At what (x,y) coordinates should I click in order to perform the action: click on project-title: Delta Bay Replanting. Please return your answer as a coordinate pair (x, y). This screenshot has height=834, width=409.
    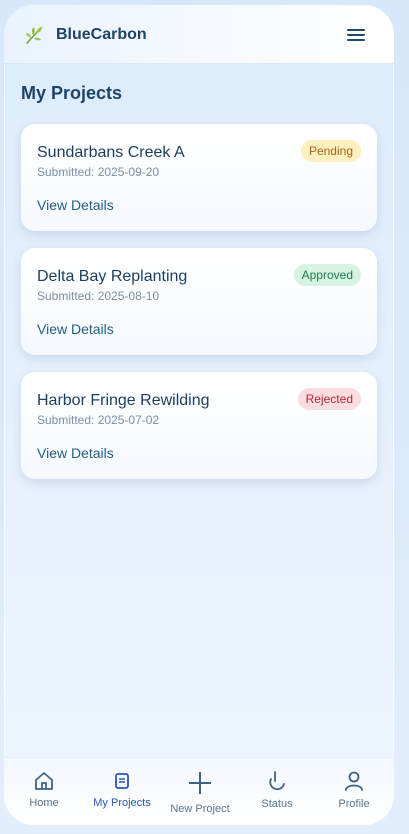
    Looking at the image, I should click on (112, 276).